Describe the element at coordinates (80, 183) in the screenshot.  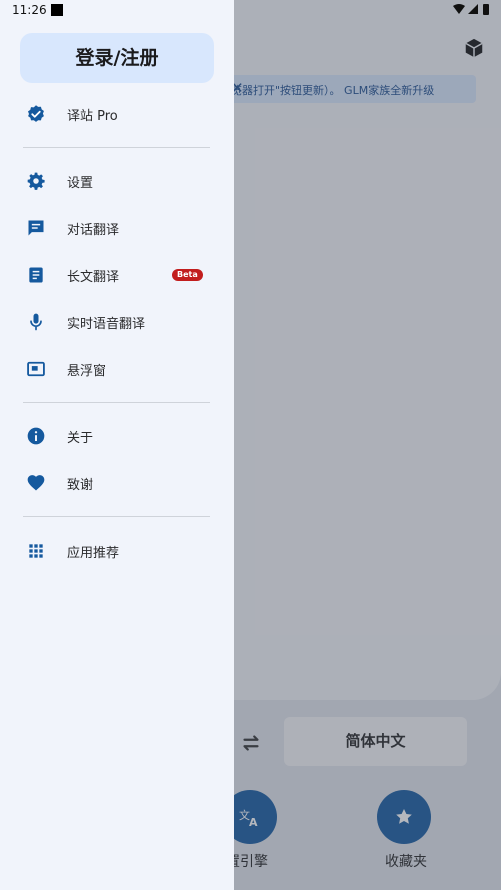
I see `drawer-item-label: 设置` at that location.